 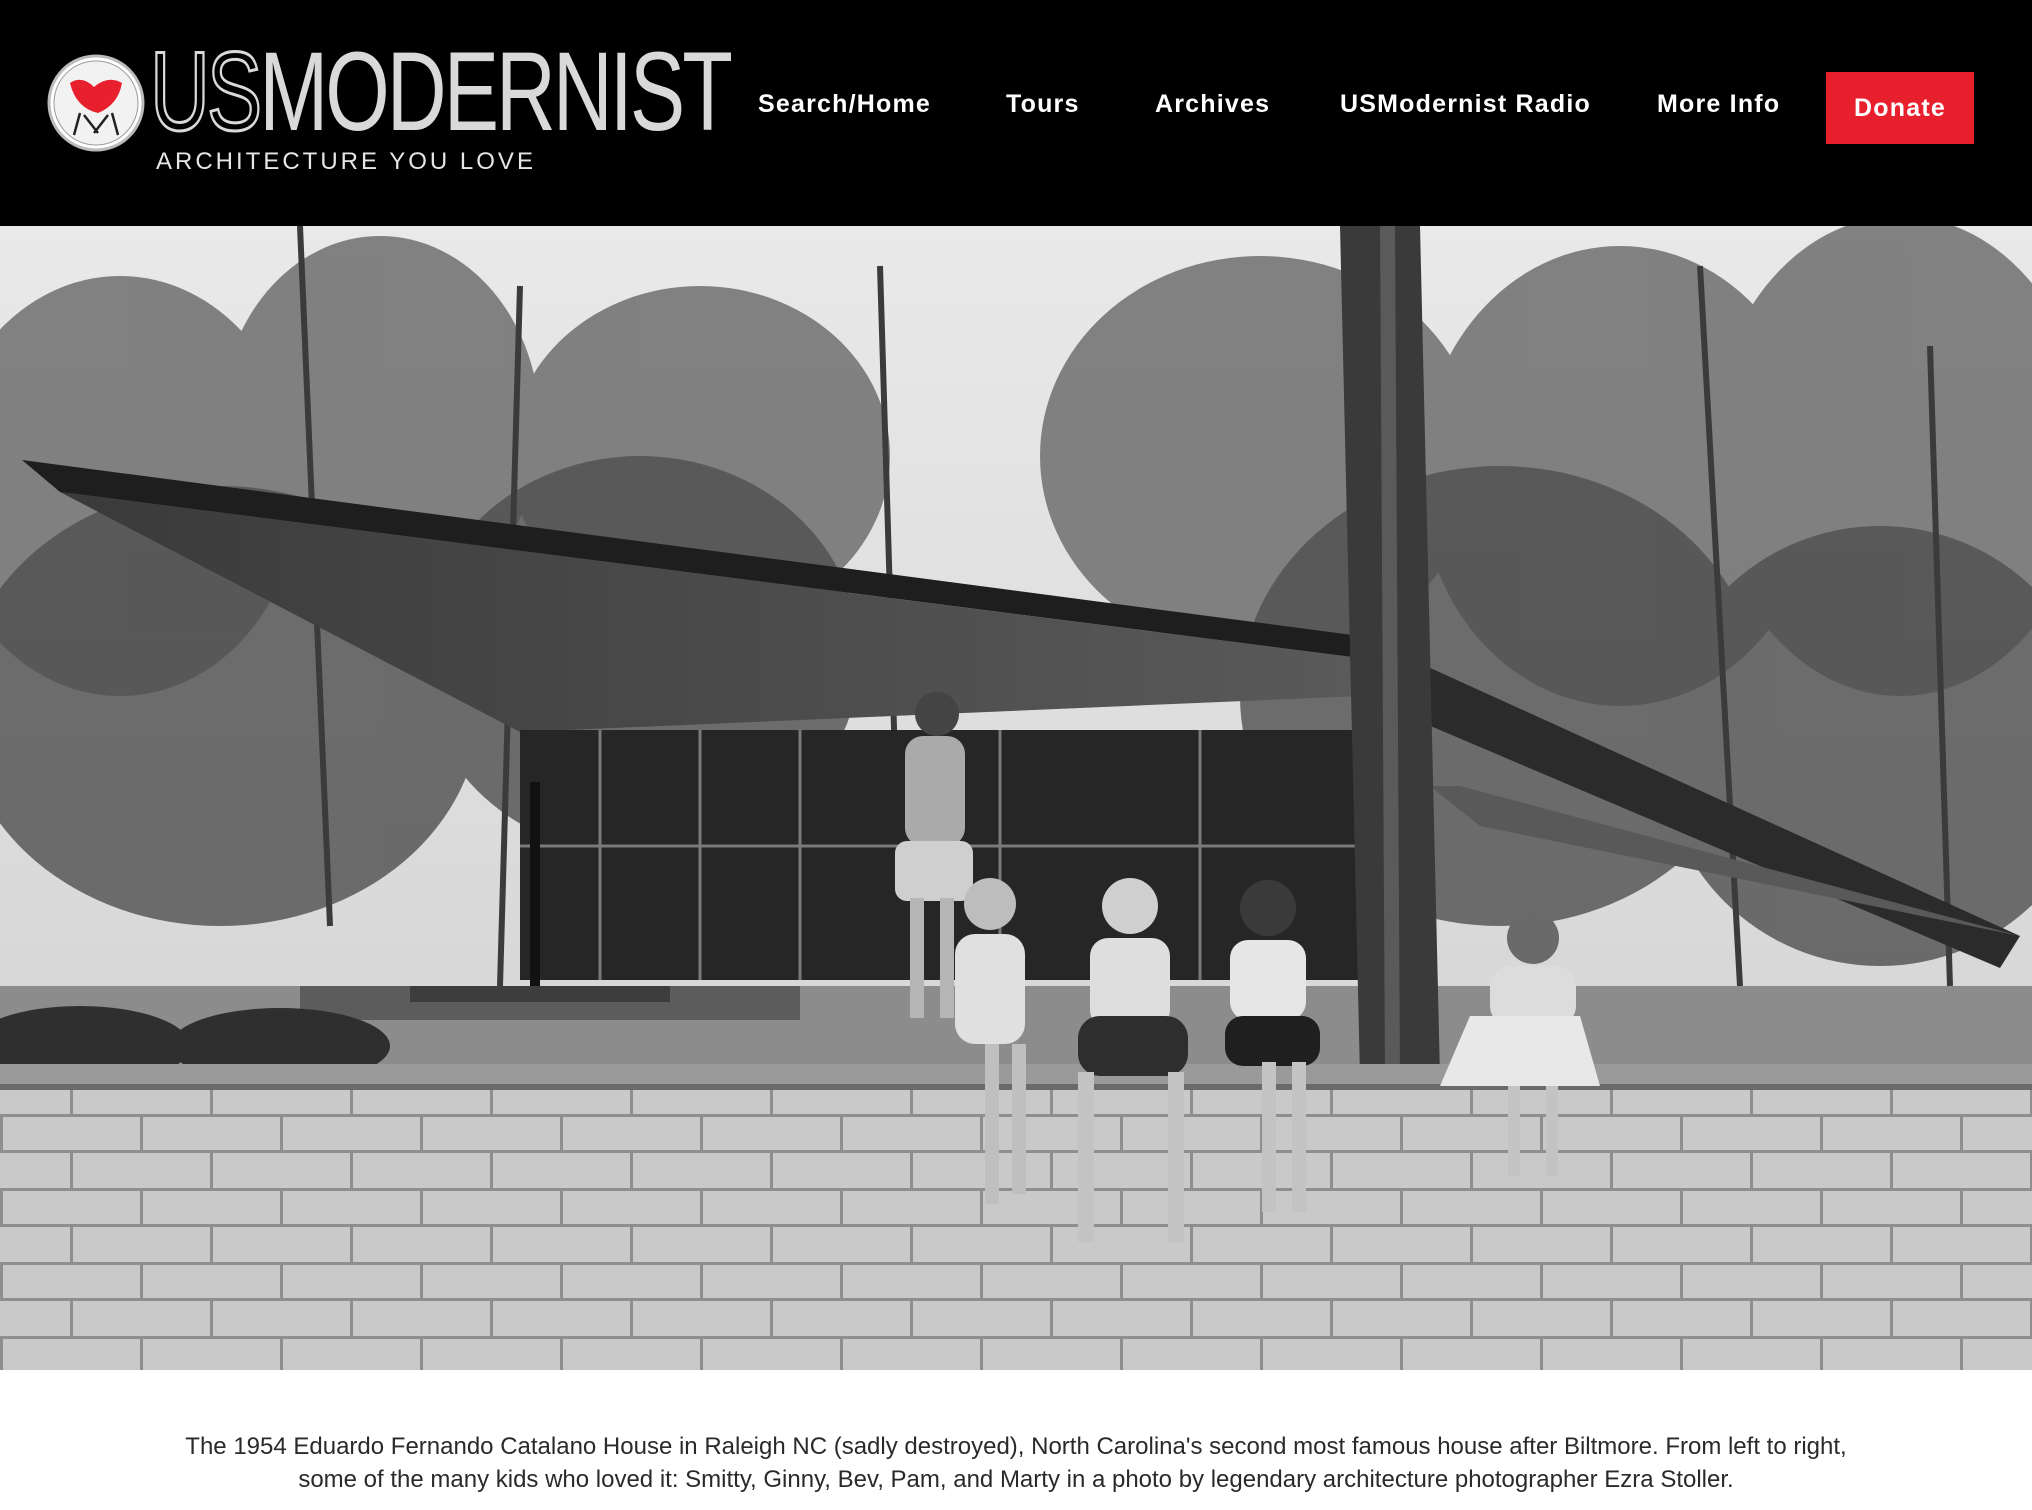 What do you see at coordinates (1900, 108) in the screenshot?
I see `donate-button: Donate` at bounding box center [1900, 108].